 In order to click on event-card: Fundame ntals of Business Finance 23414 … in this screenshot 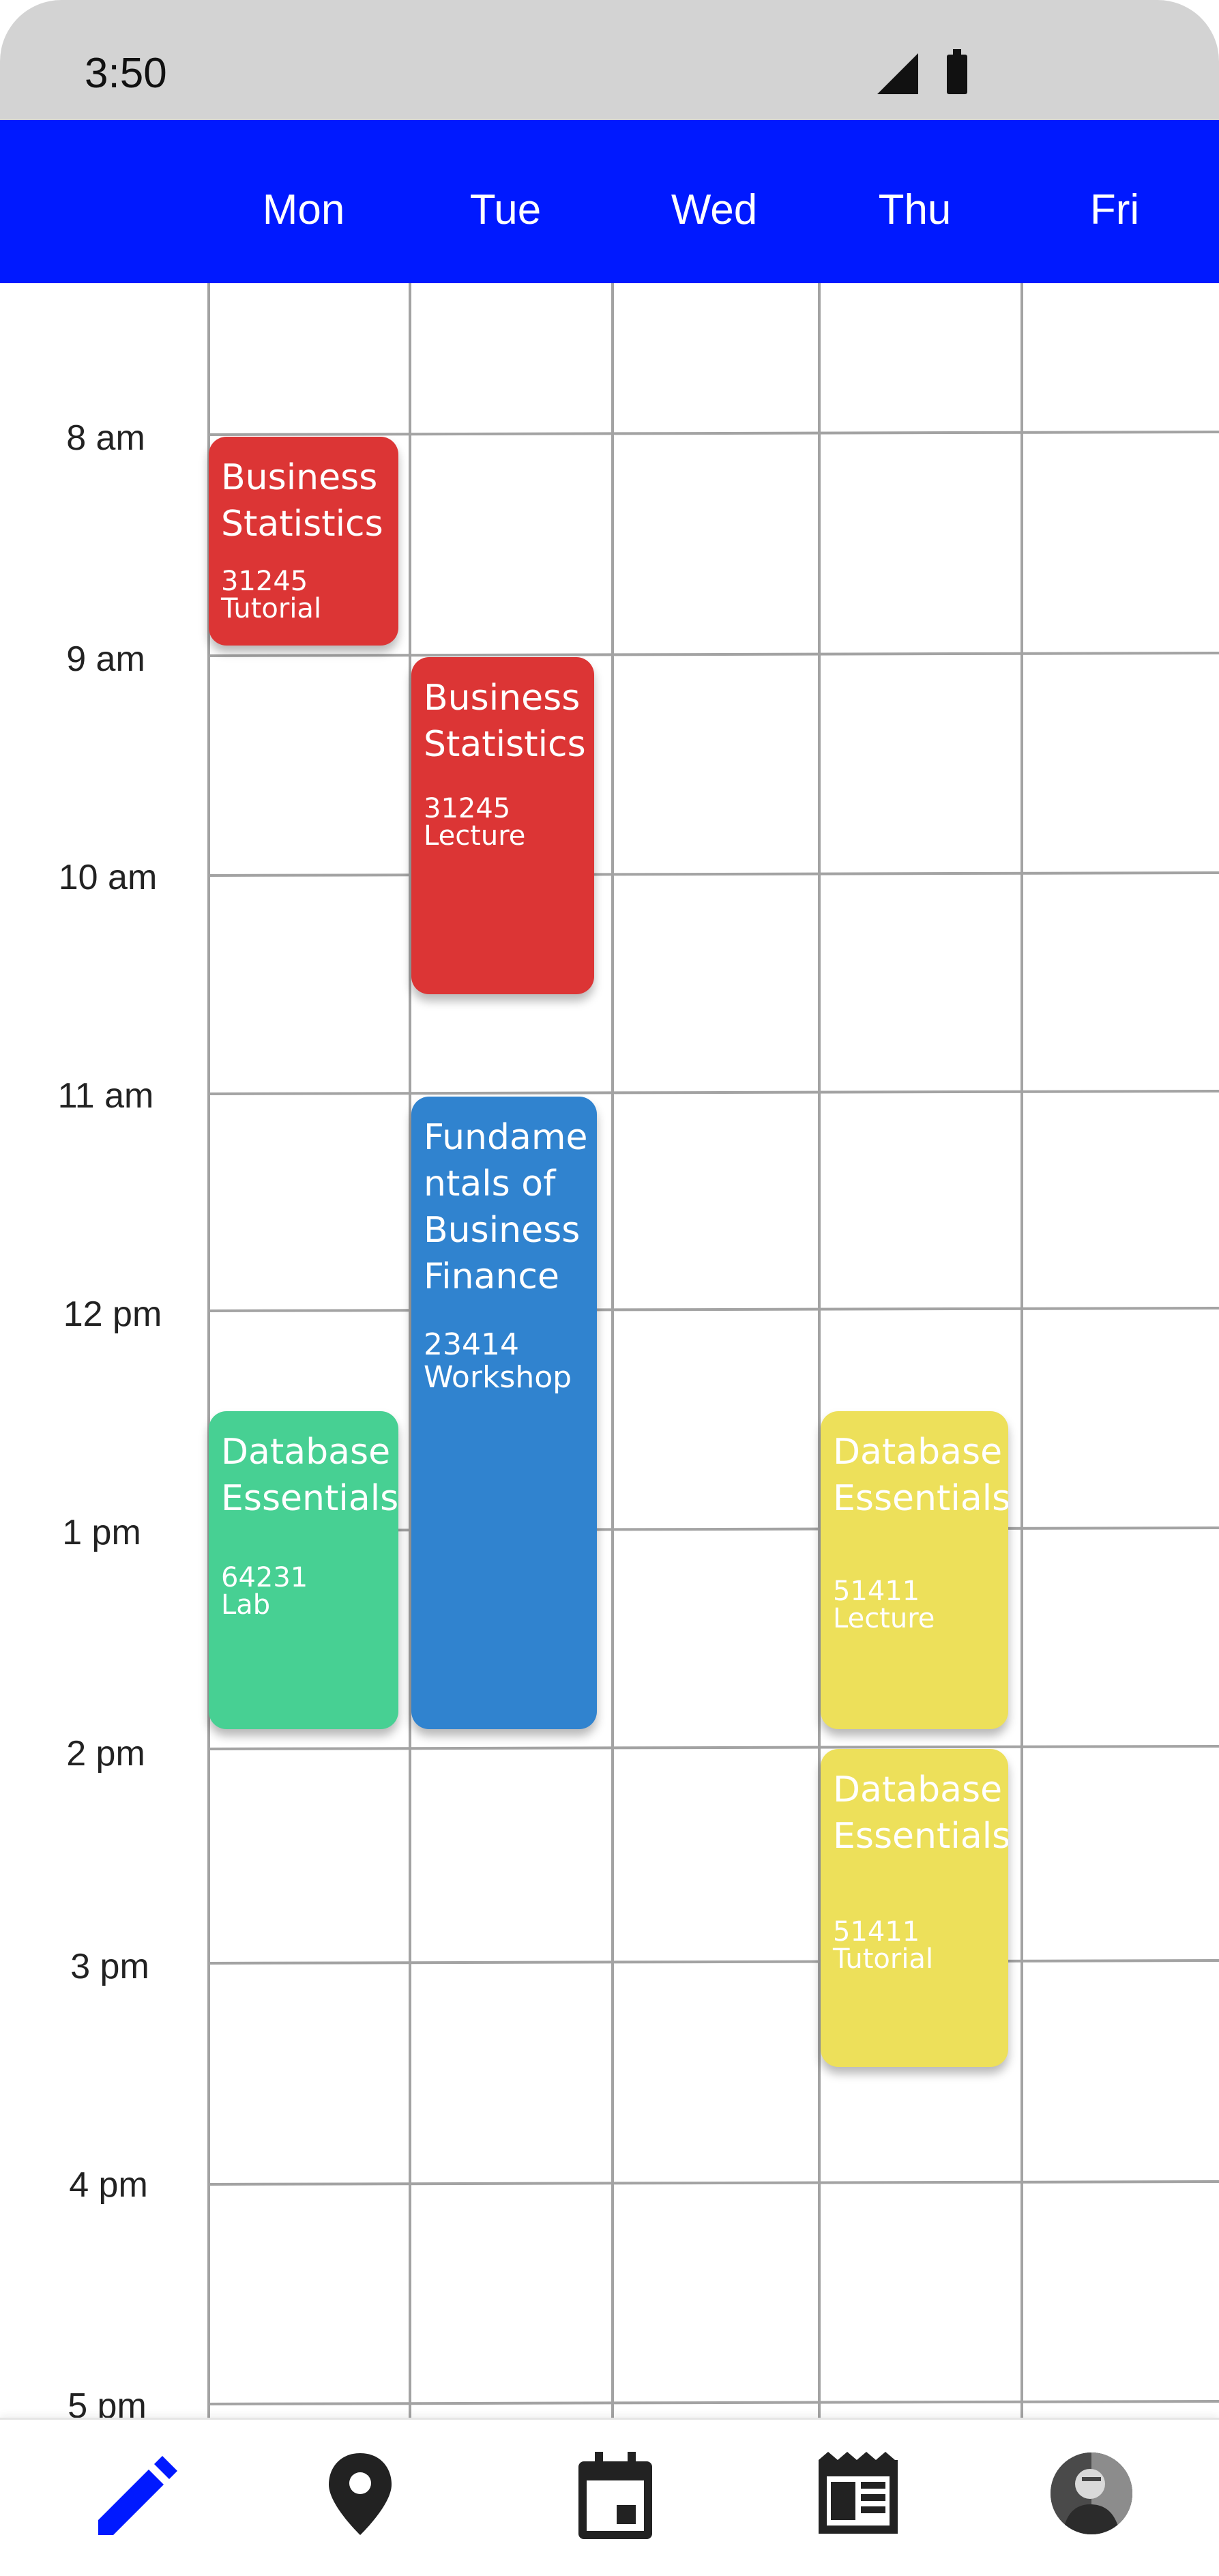, I will do `click(504, 1413)`.